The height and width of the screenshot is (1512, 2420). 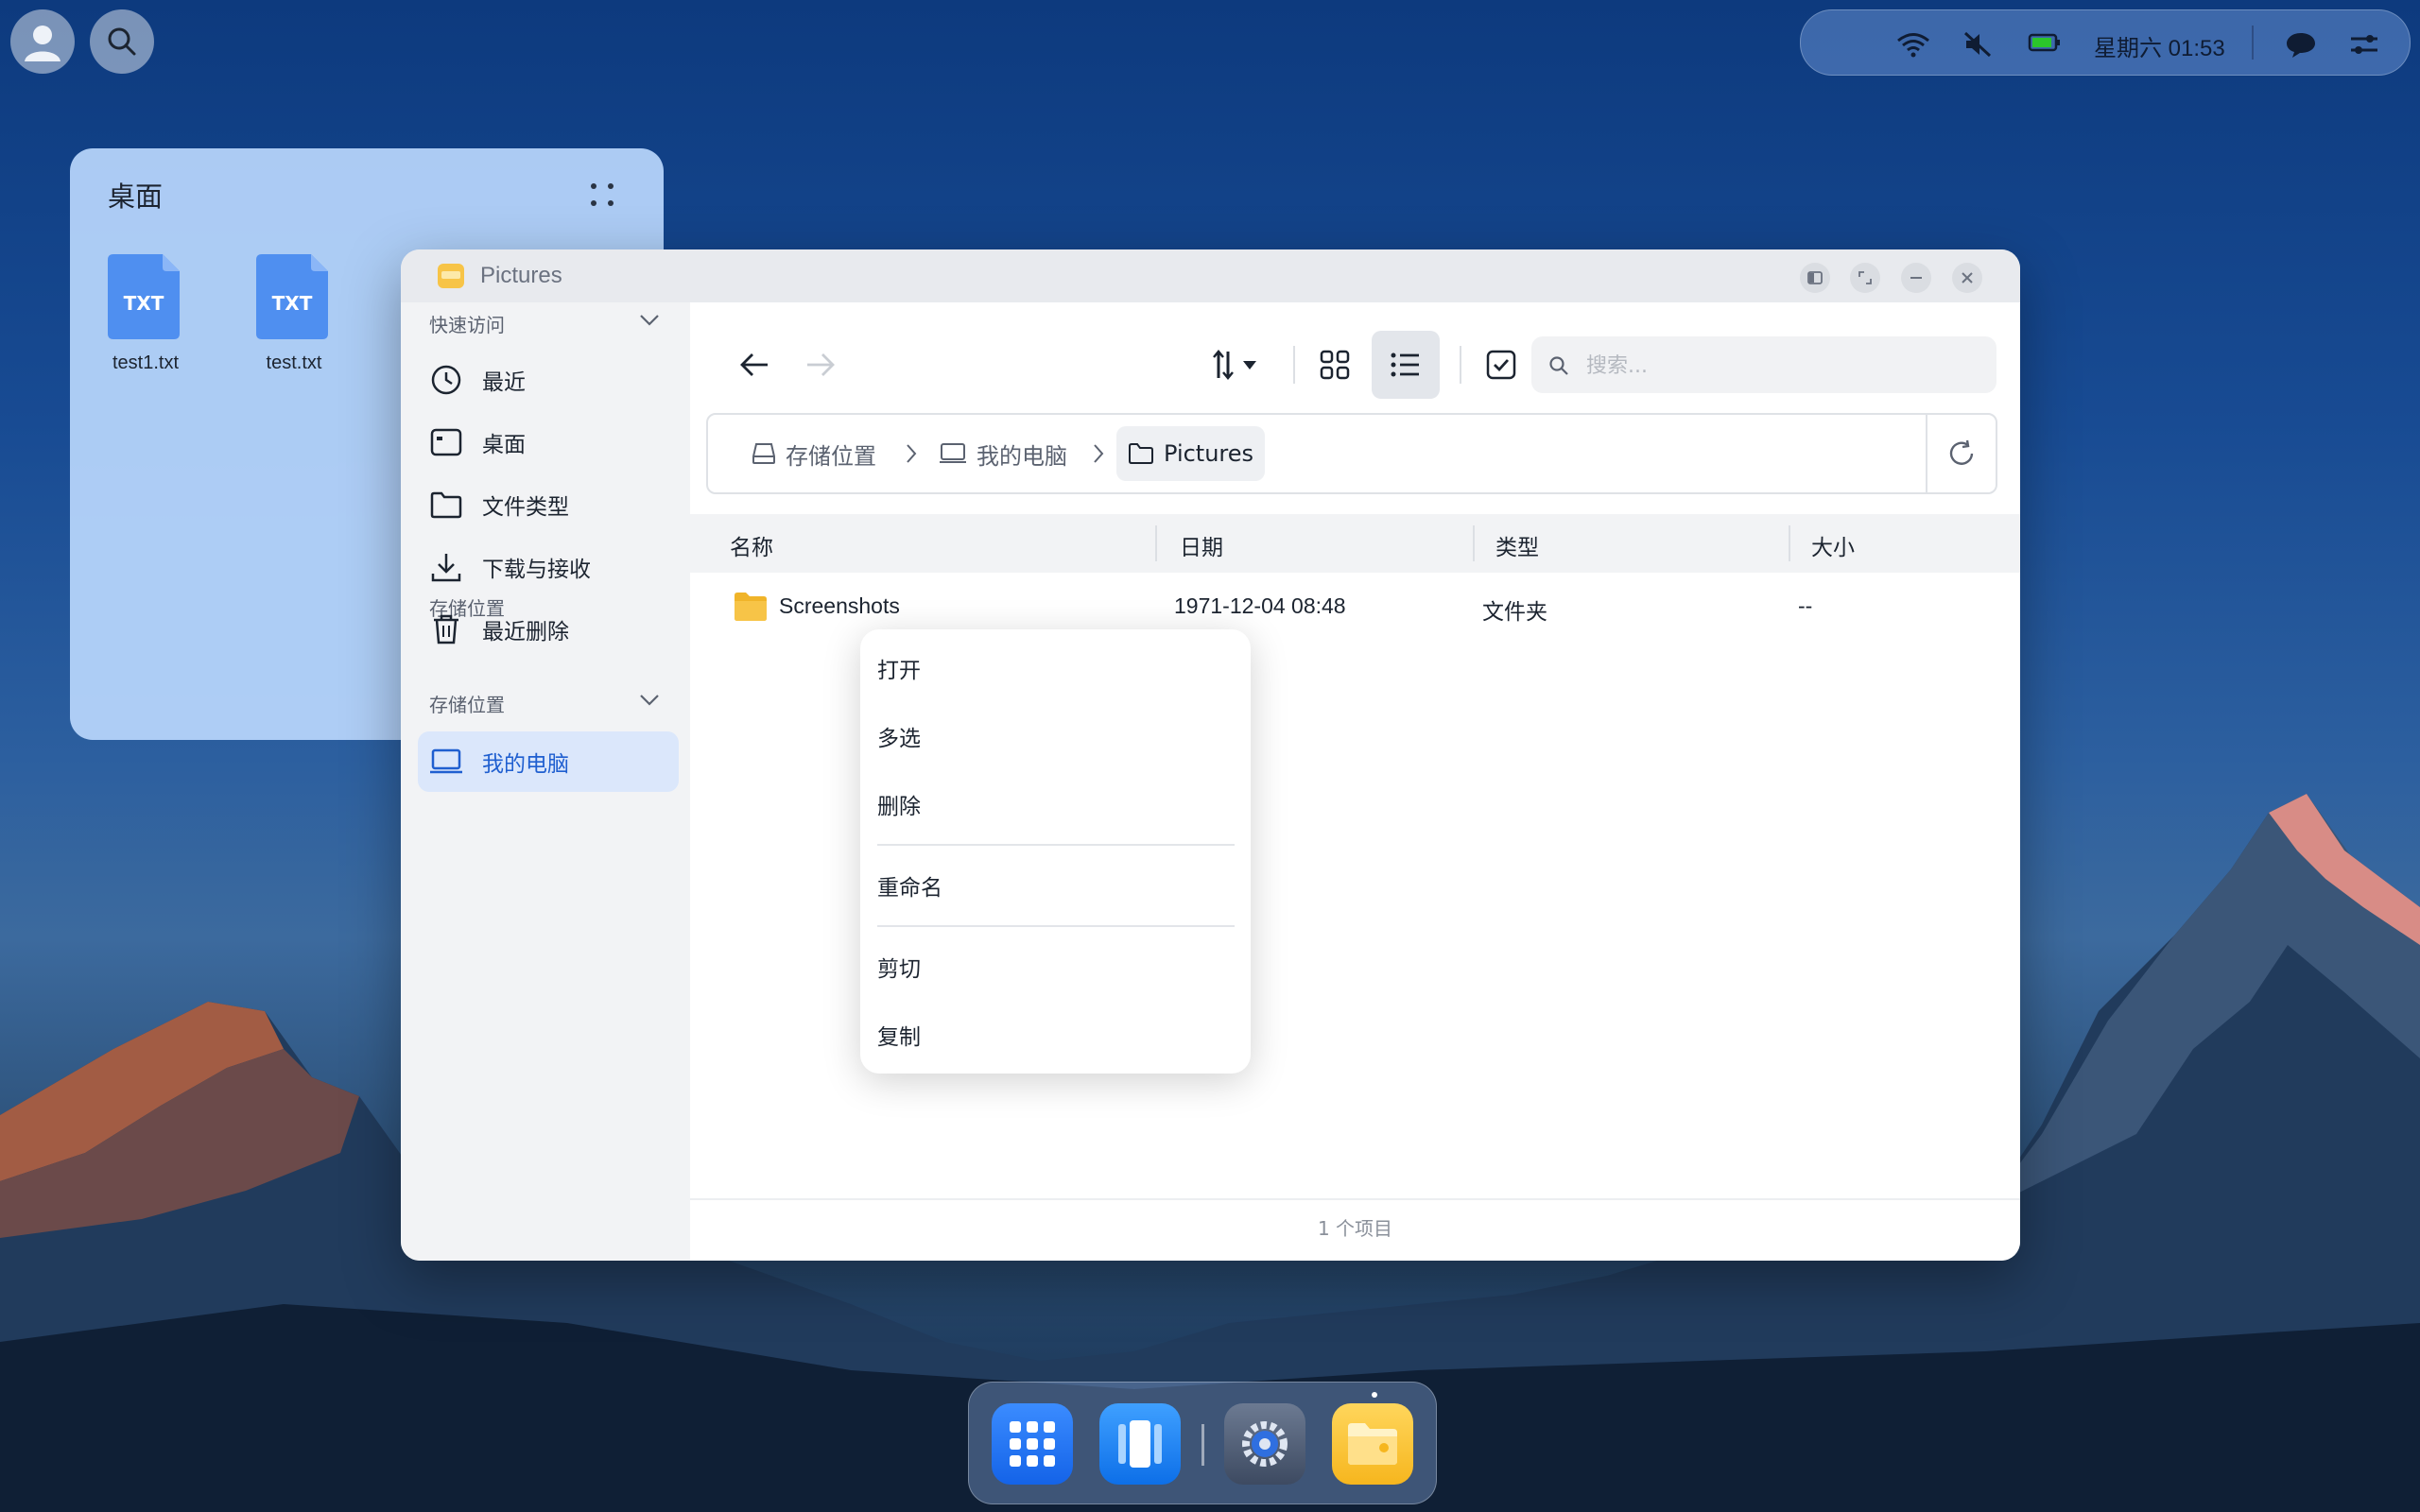 What do you see at coordinates (2159, 45) in the screenshot?
I see `clock: 星期六 01:53` at bounding box center [2159, 45].